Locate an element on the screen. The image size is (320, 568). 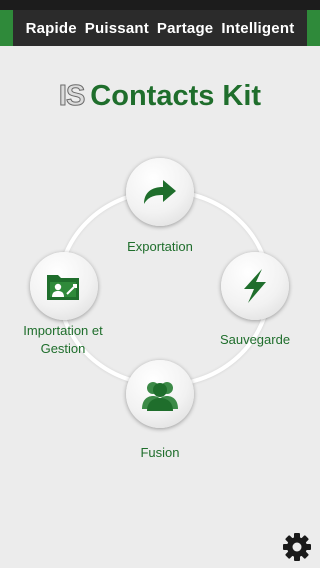
top-banner: Rapide Puissant Partage Intelligent is located at coordinates (160, 23).